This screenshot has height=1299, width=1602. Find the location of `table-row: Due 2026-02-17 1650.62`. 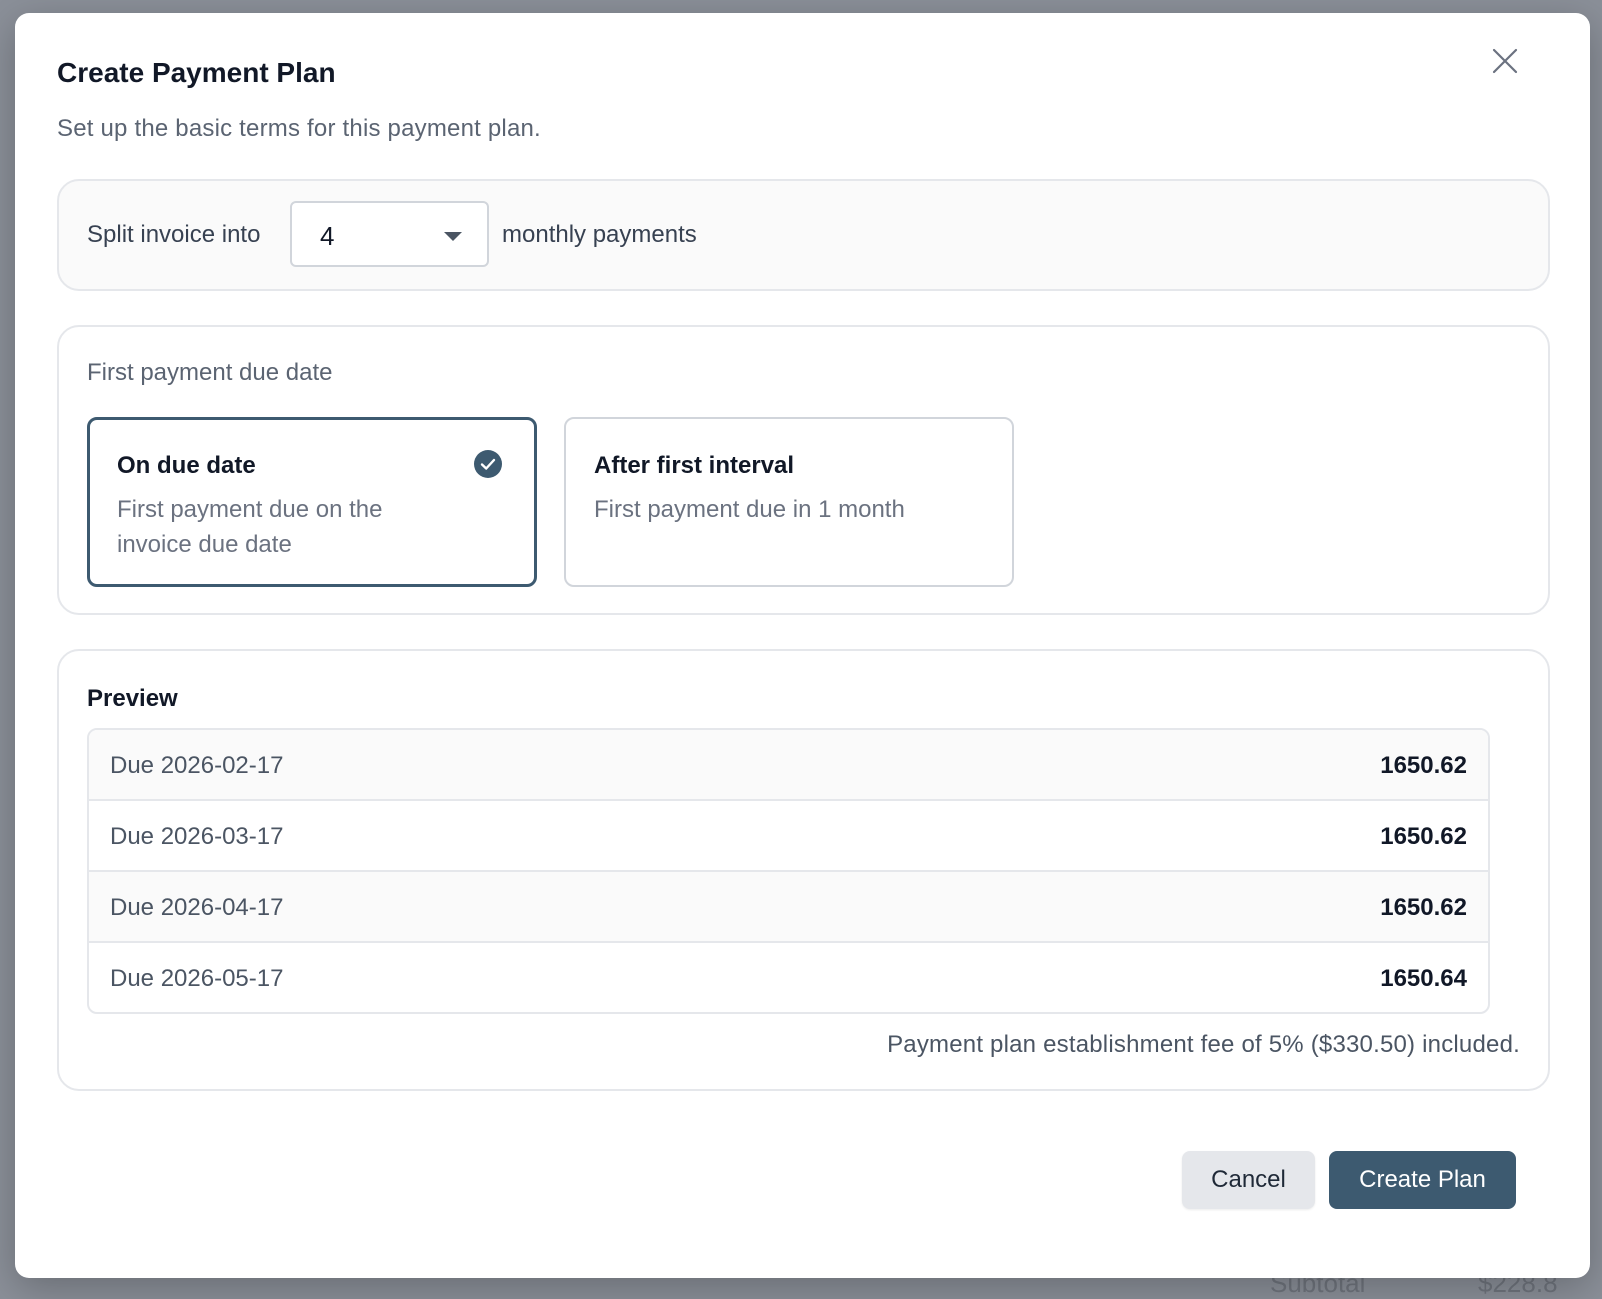

table-row: Due 2026-02-17 1650.62 is located at coordinates (788, 764).